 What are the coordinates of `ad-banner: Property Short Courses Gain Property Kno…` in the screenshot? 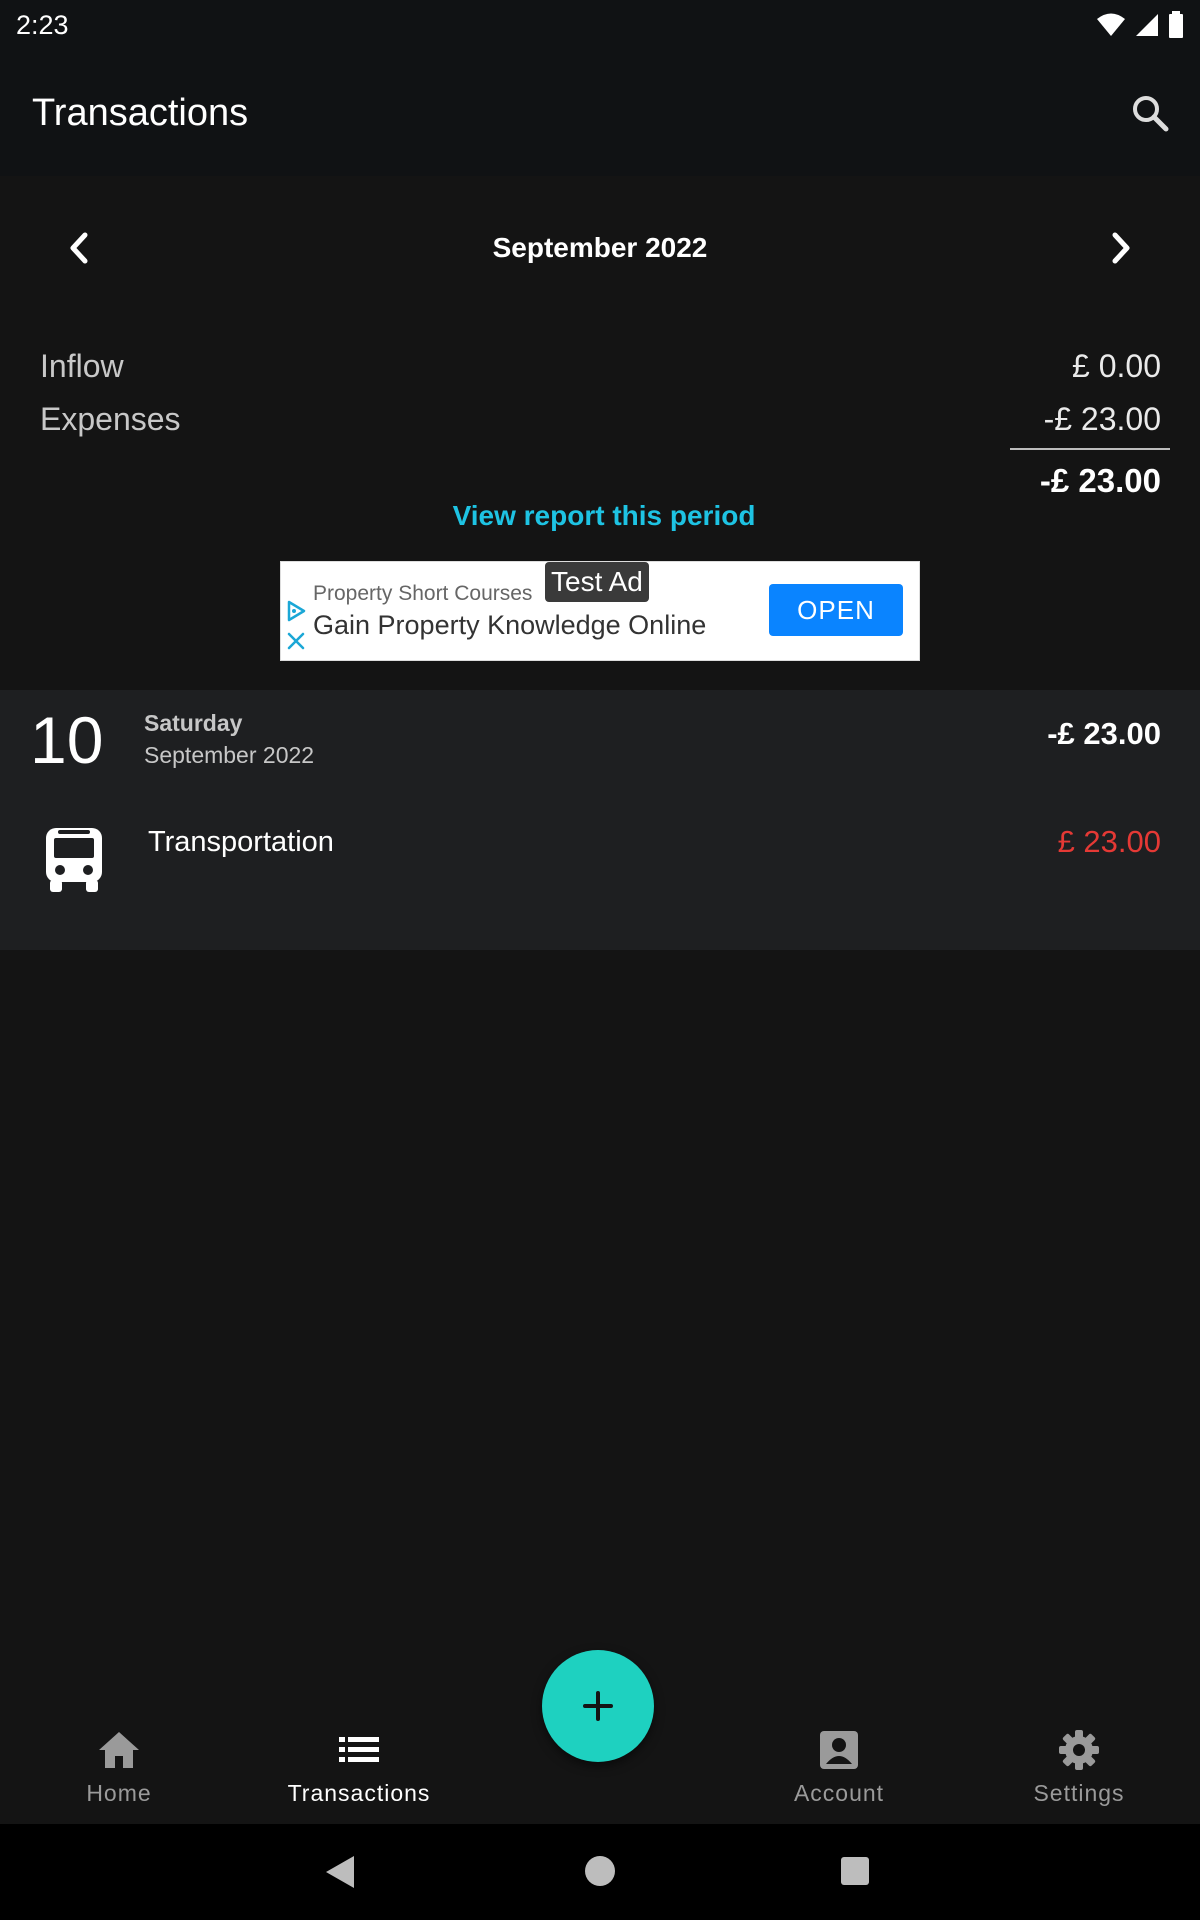 It's located at (600, 611).